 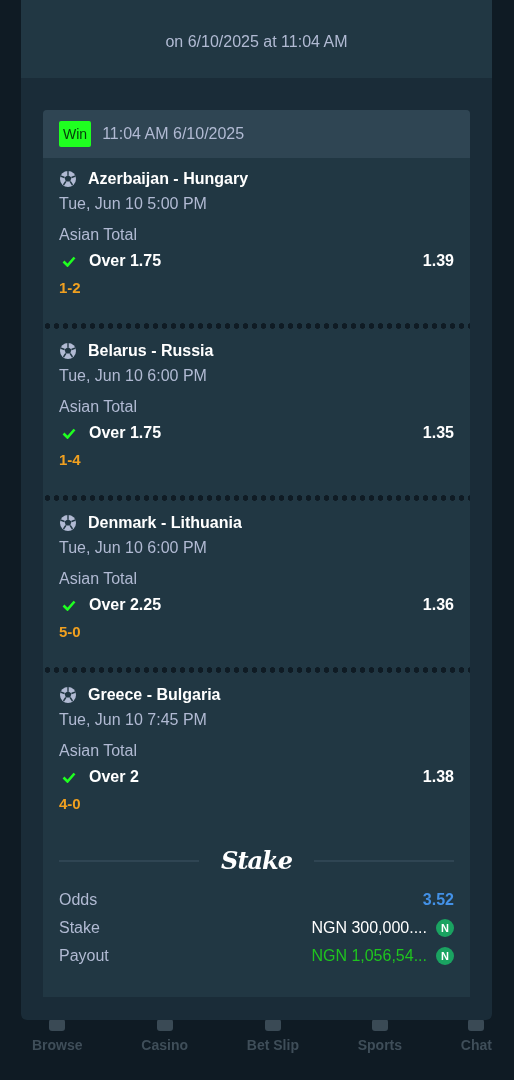 What do you see at coordinates (78, 900) in the screenshot?
I see `summary-label: Odds` at bounding box center [78, 900].